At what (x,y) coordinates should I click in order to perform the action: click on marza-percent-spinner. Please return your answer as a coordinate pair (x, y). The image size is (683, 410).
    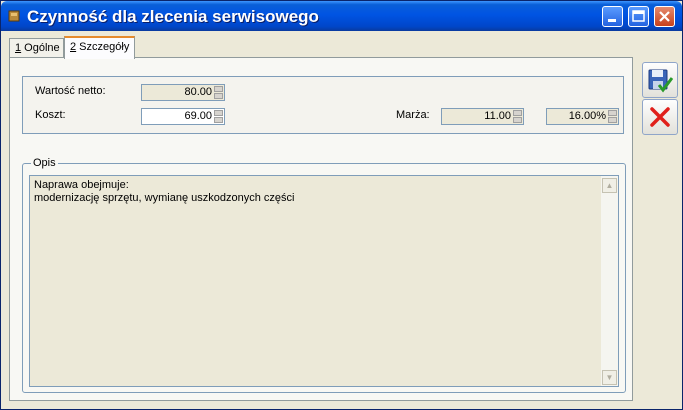
    Looking at the image, I should click on (612, 116).